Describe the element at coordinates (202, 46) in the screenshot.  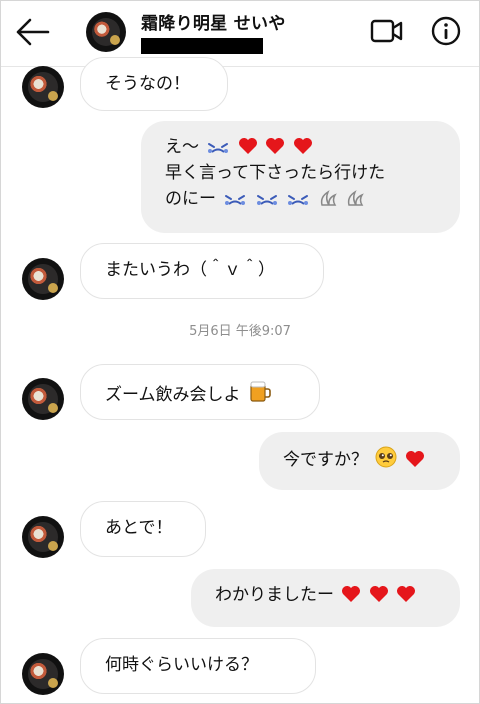
I see `redacted-username` at that location.